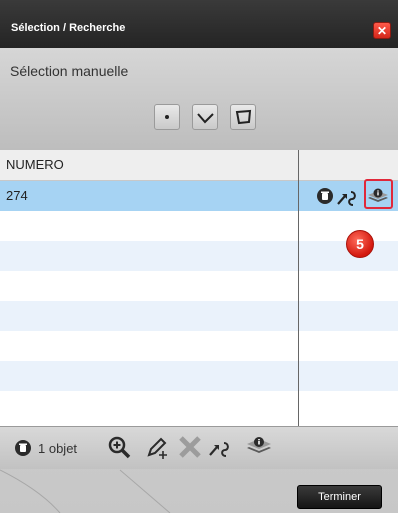 The image size is (398, 513). I want to click on dialog-footer: Terminer, so click(199, 491).